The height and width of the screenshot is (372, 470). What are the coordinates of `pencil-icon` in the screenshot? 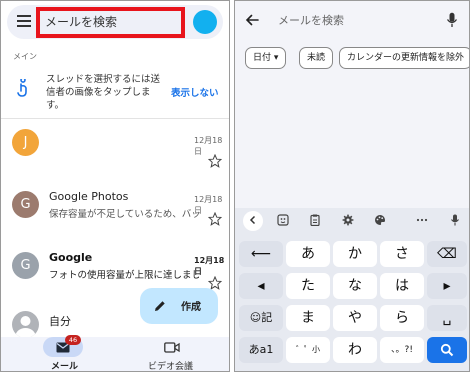 It's located at (160, 306).